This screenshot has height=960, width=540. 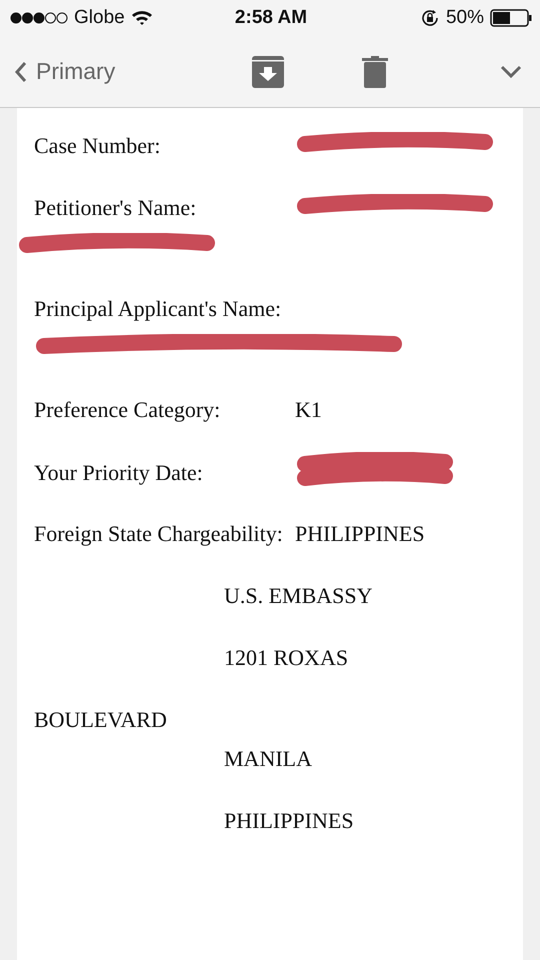 I want to click on address-line: 1201 ROXAS, so click(x=286, y=658).